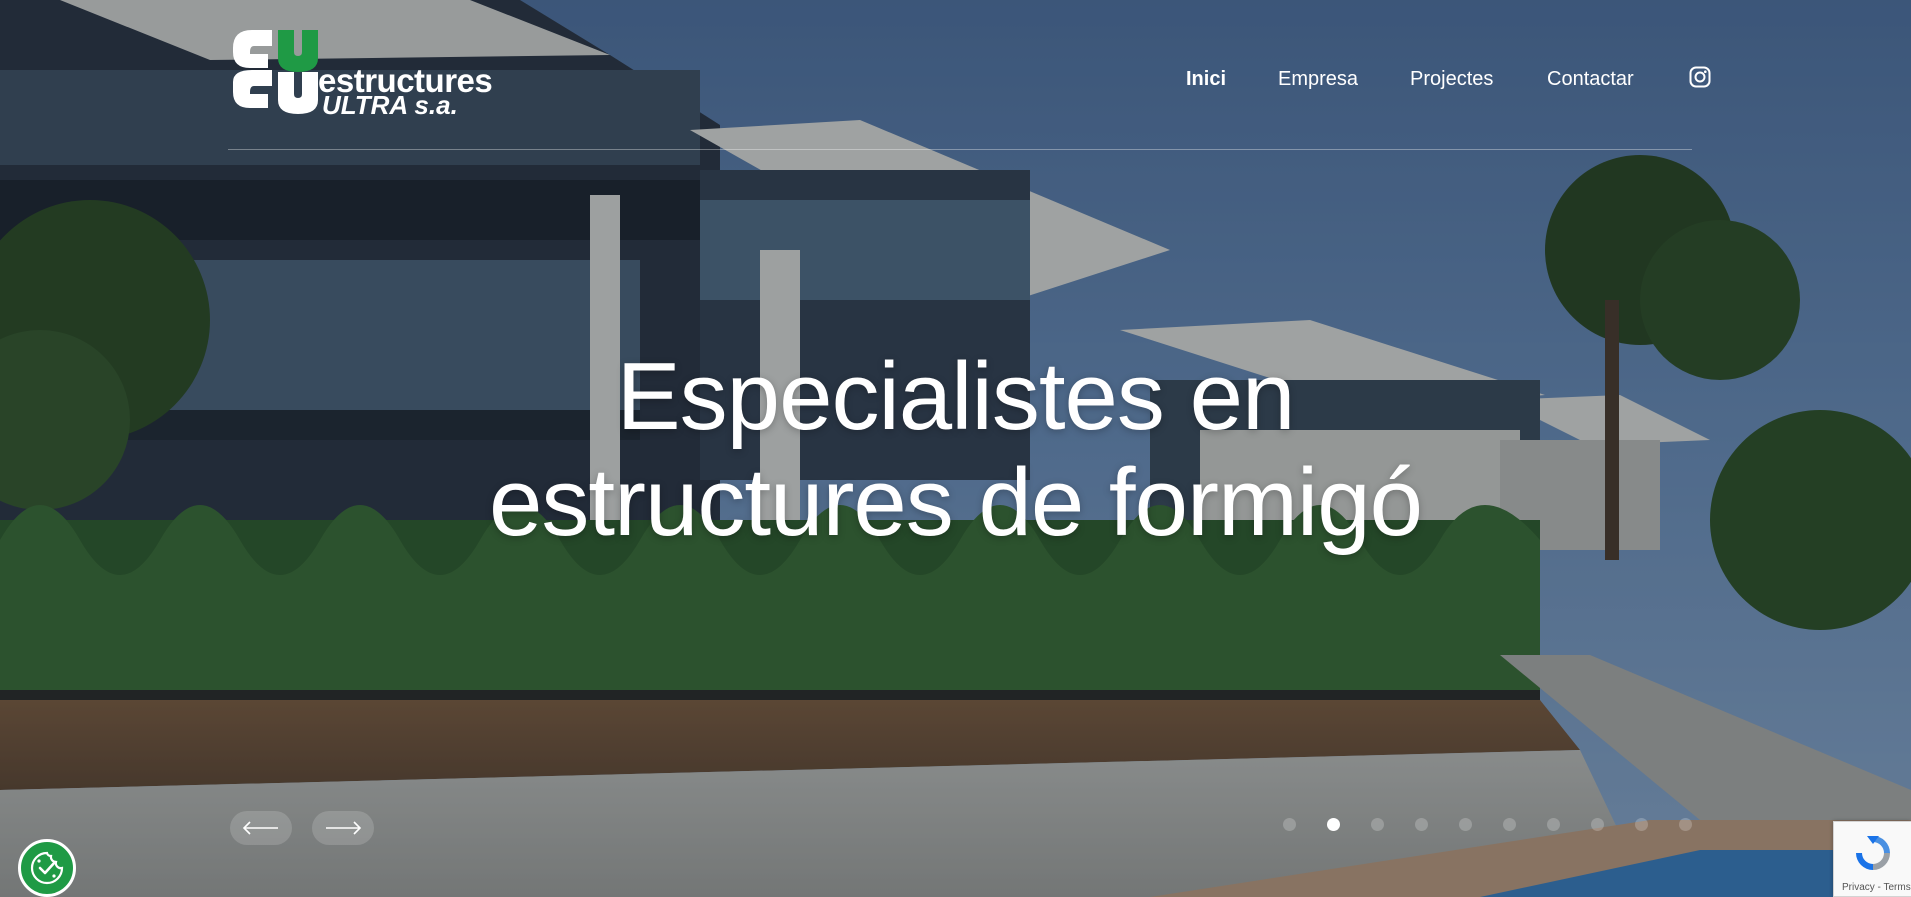  I want to click on slider-prev-button, so click(261, 828).